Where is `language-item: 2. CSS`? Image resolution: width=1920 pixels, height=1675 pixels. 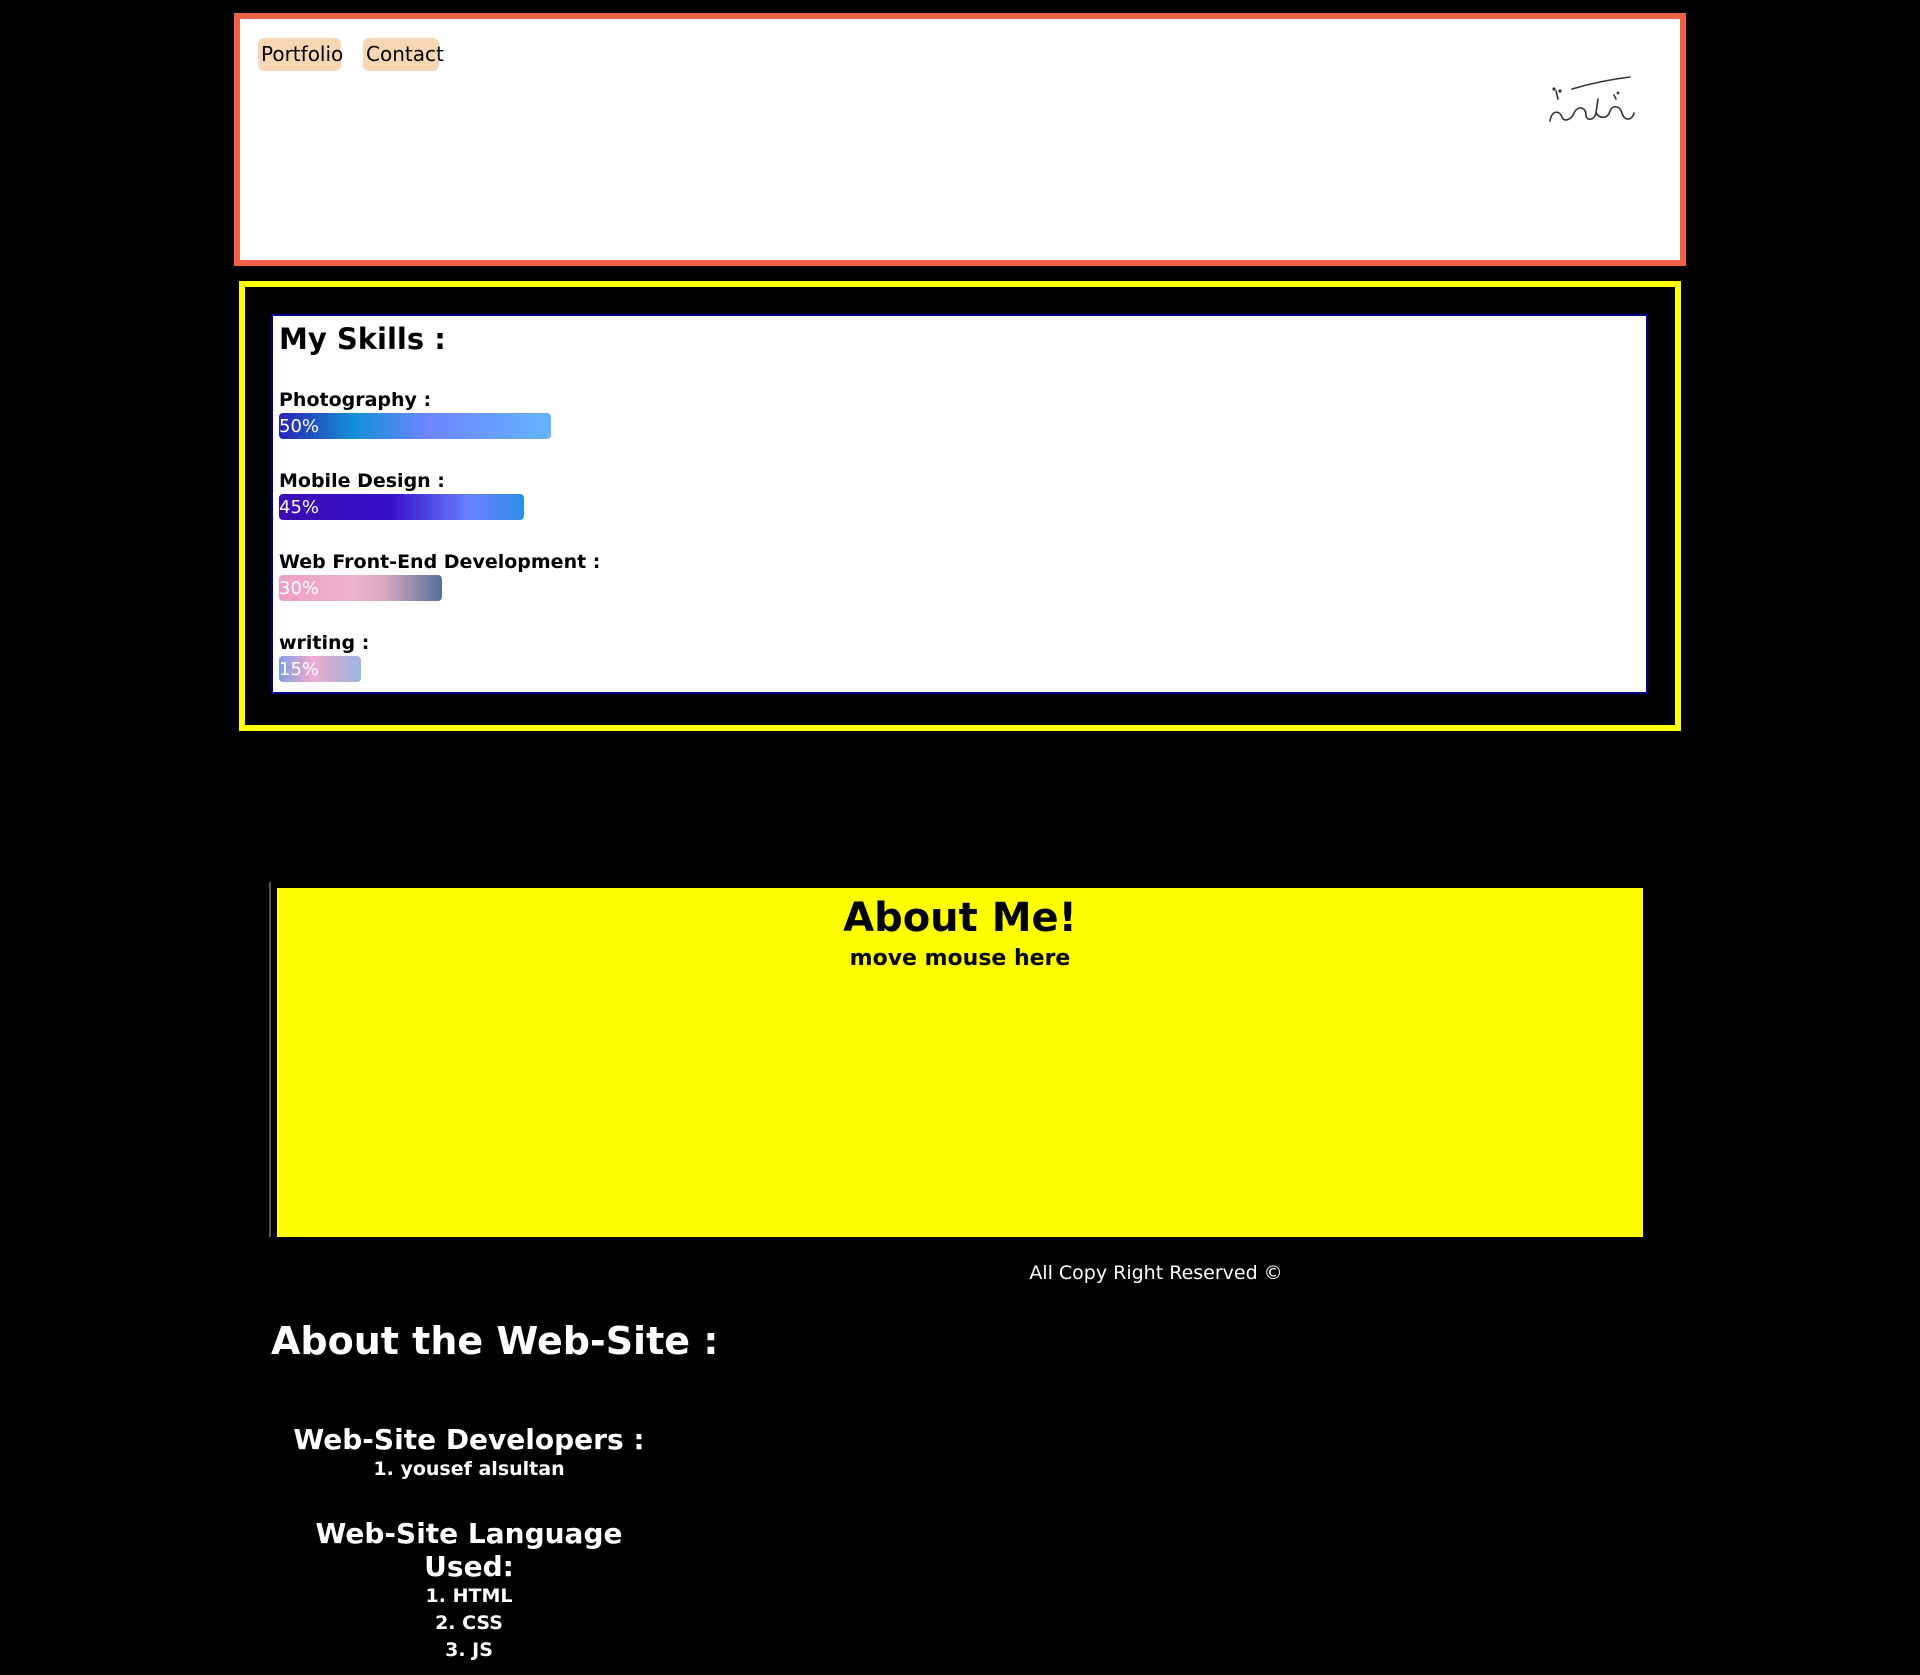 language-item: 2. CSS is located at coordinates (469, 1623).